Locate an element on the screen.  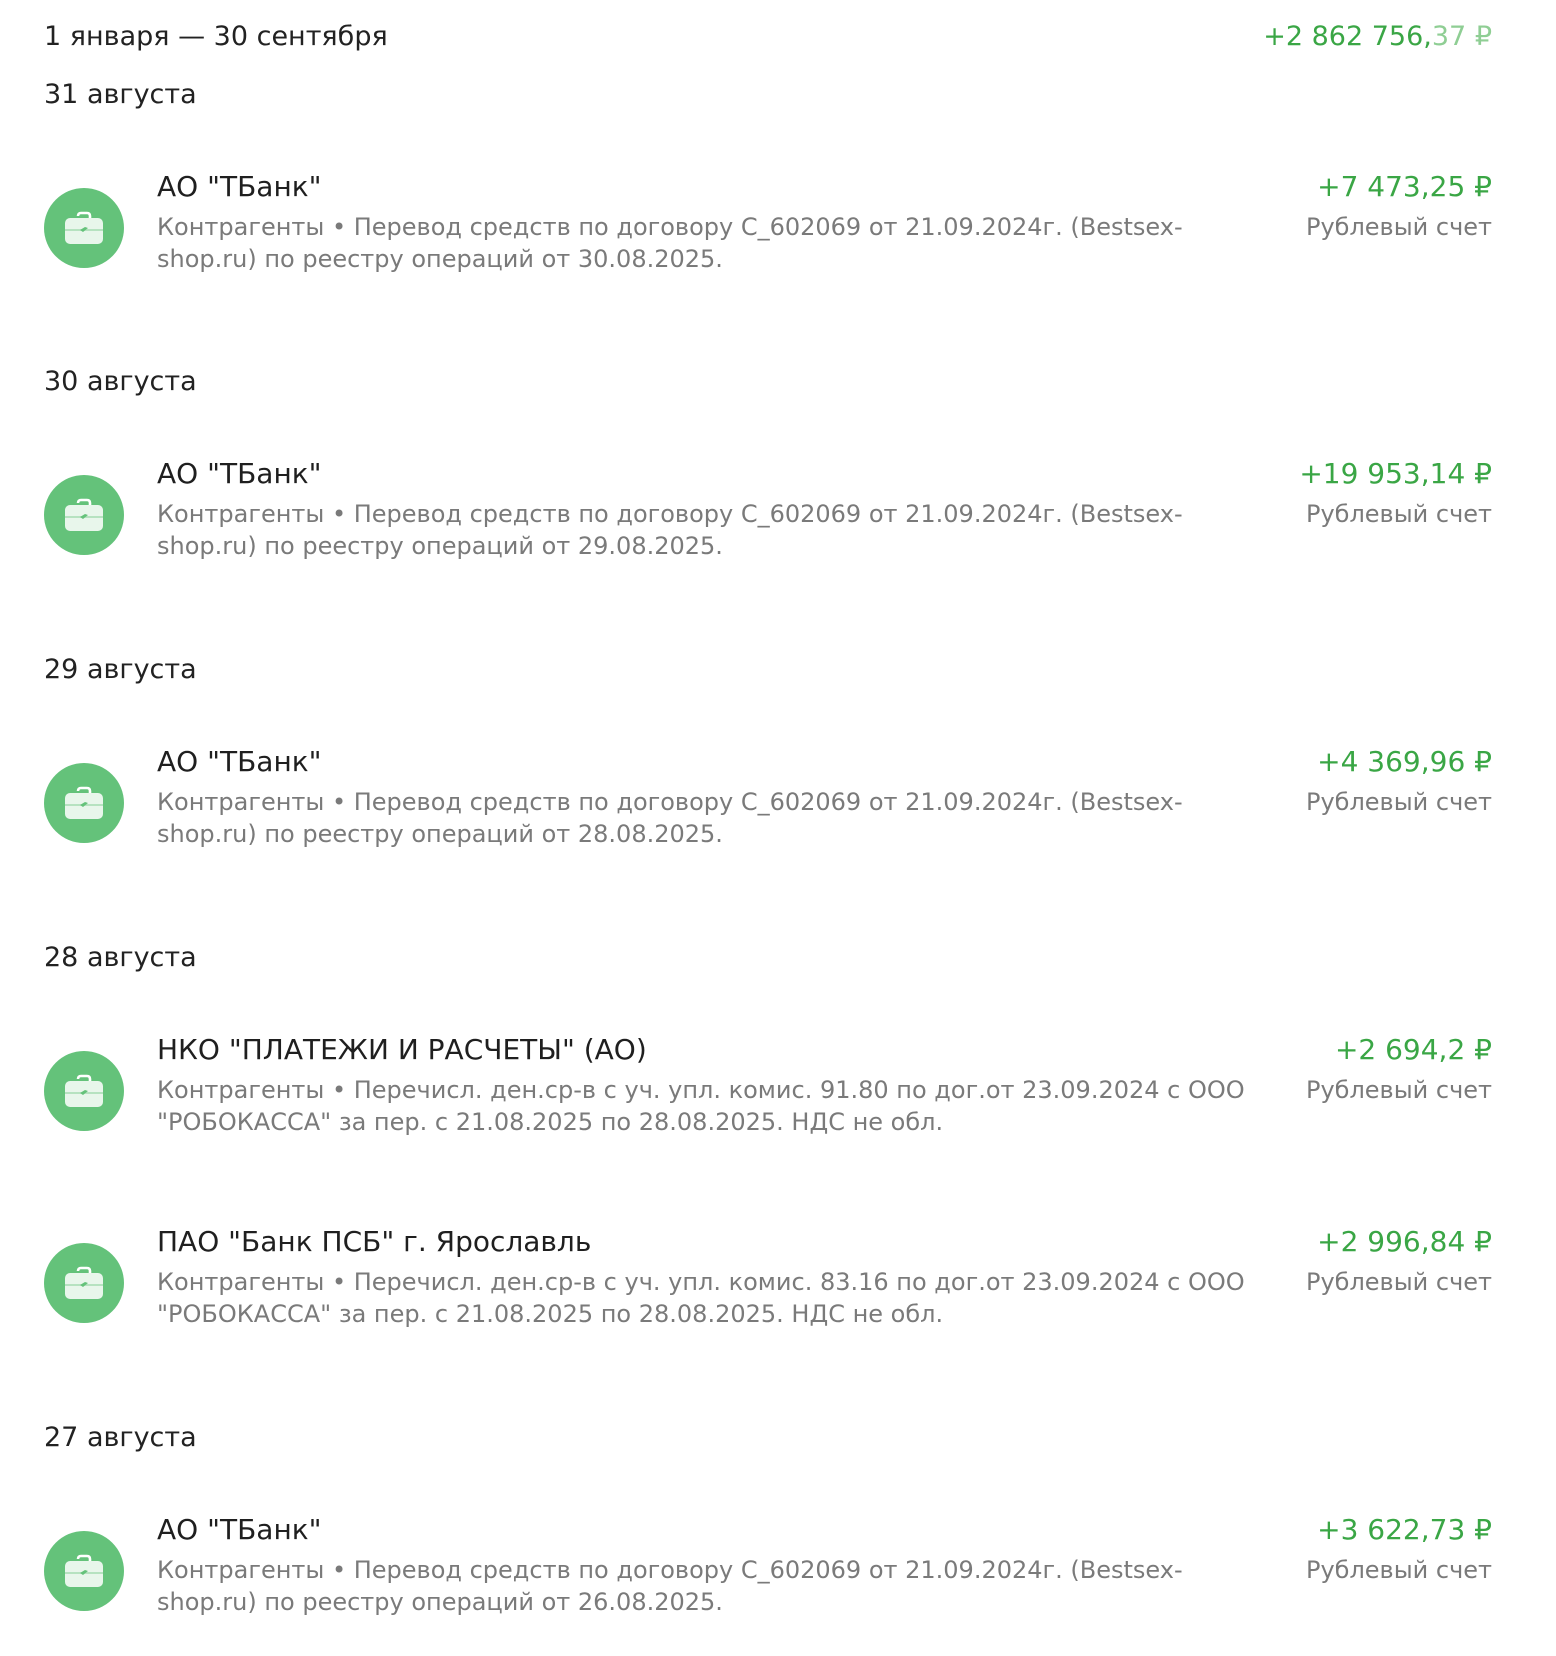
transaction-title: НКО "ПЛАТЕЖИ И РАСЧЕТЫ" (АО) is located at coordinates (402, 1049).